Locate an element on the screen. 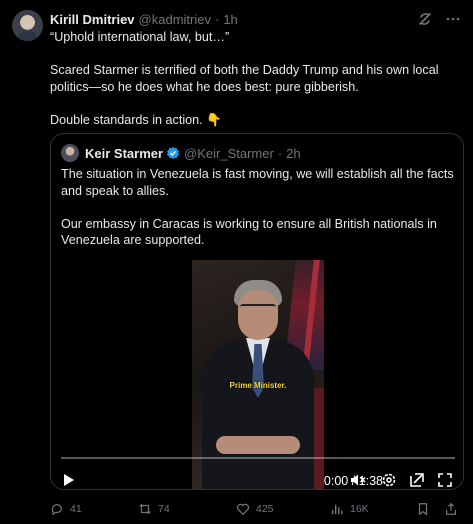  views-action: 16K is located at coordinates (349, 509).